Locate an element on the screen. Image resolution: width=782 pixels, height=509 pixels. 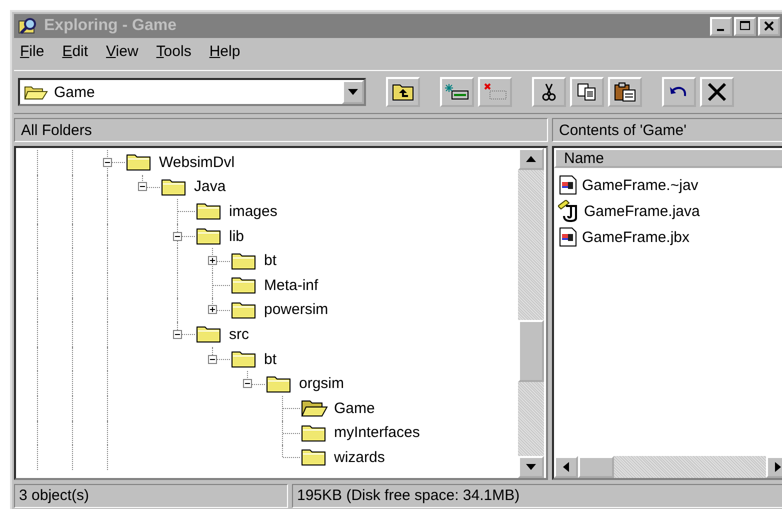
copy-button is located at coordinates (587, 92).